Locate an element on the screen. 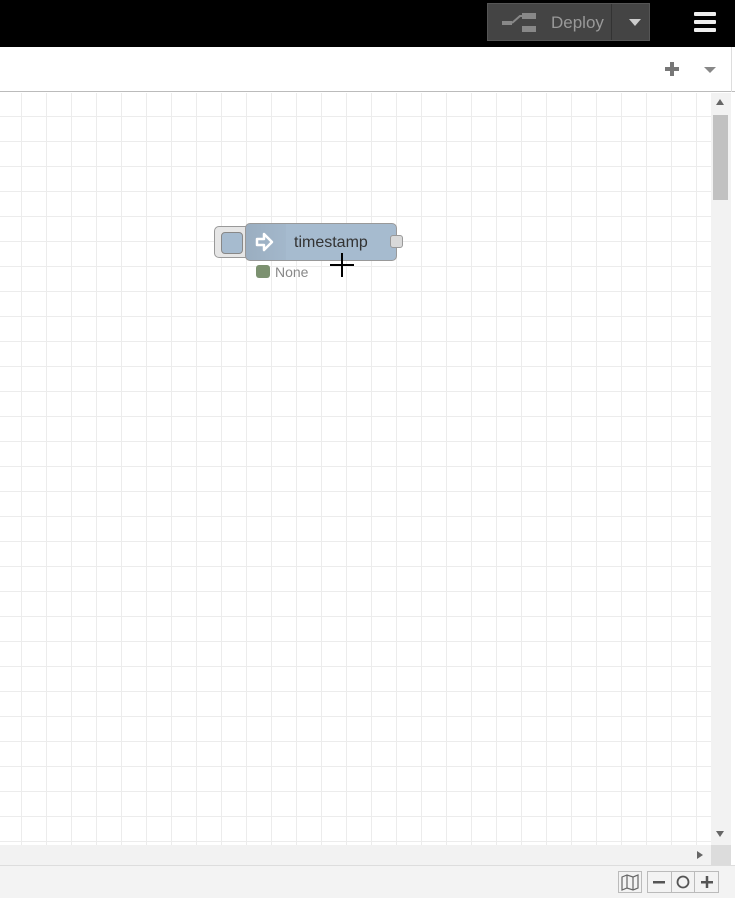 Image resolution: width=735 pixels, height=898 pixels. node-label: timestamp is located at coordinates (331, 242).